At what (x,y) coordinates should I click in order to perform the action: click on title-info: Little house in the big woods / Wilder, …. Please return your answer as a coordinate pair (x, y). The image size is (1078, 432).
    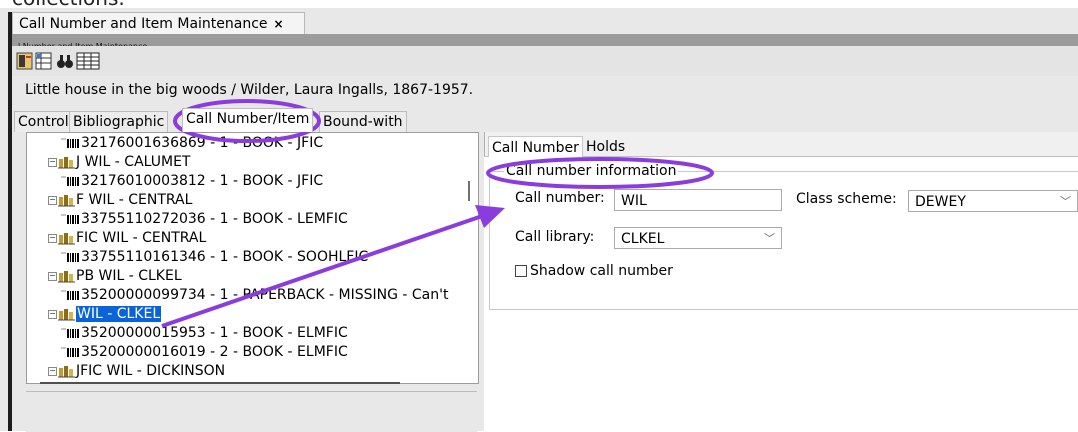
    Looking at the image, I should click on (545, 91).